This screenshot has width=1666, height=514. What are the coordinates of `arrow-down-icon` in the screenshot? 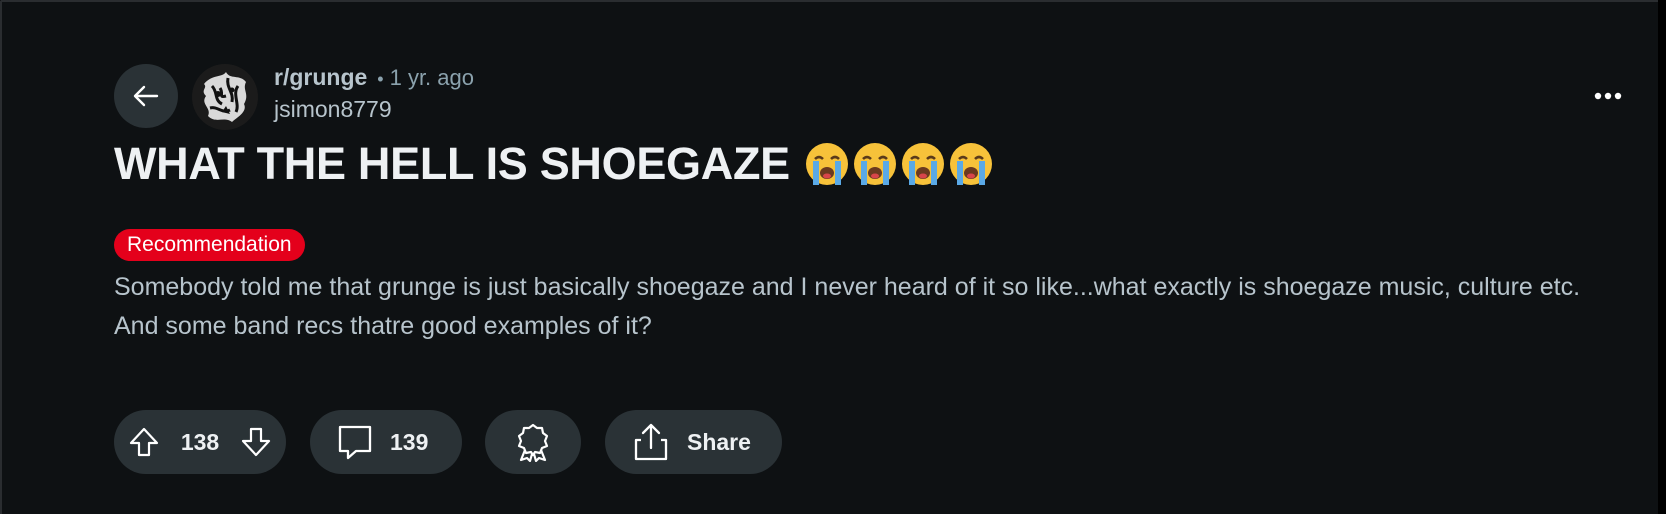 It's located at (256, 442).